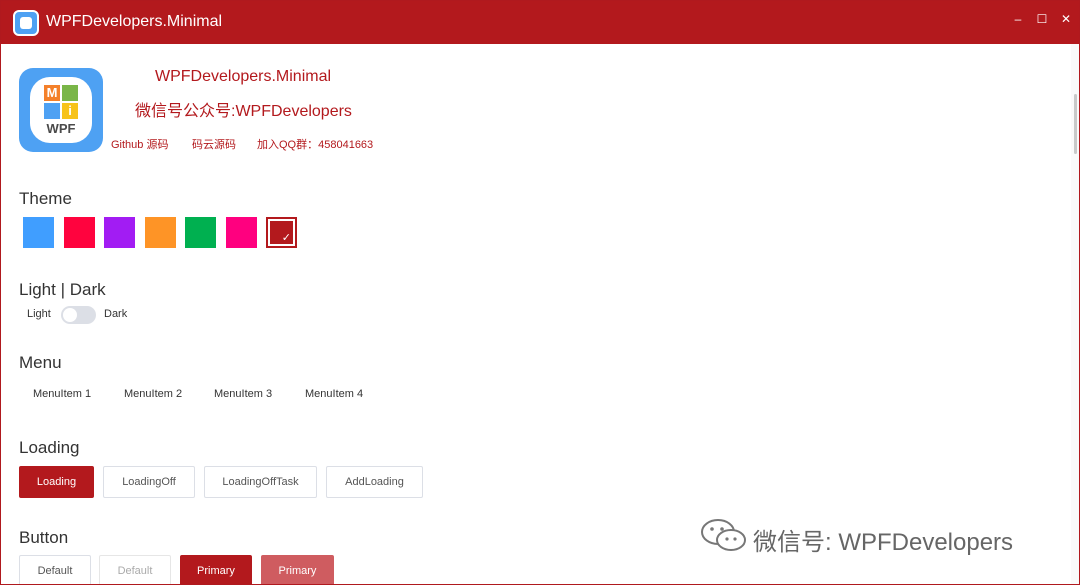  What do you see at coordinates (44, 537) in the screenshot?
I see `button-heading: Button` at bounding box center [44, 537].